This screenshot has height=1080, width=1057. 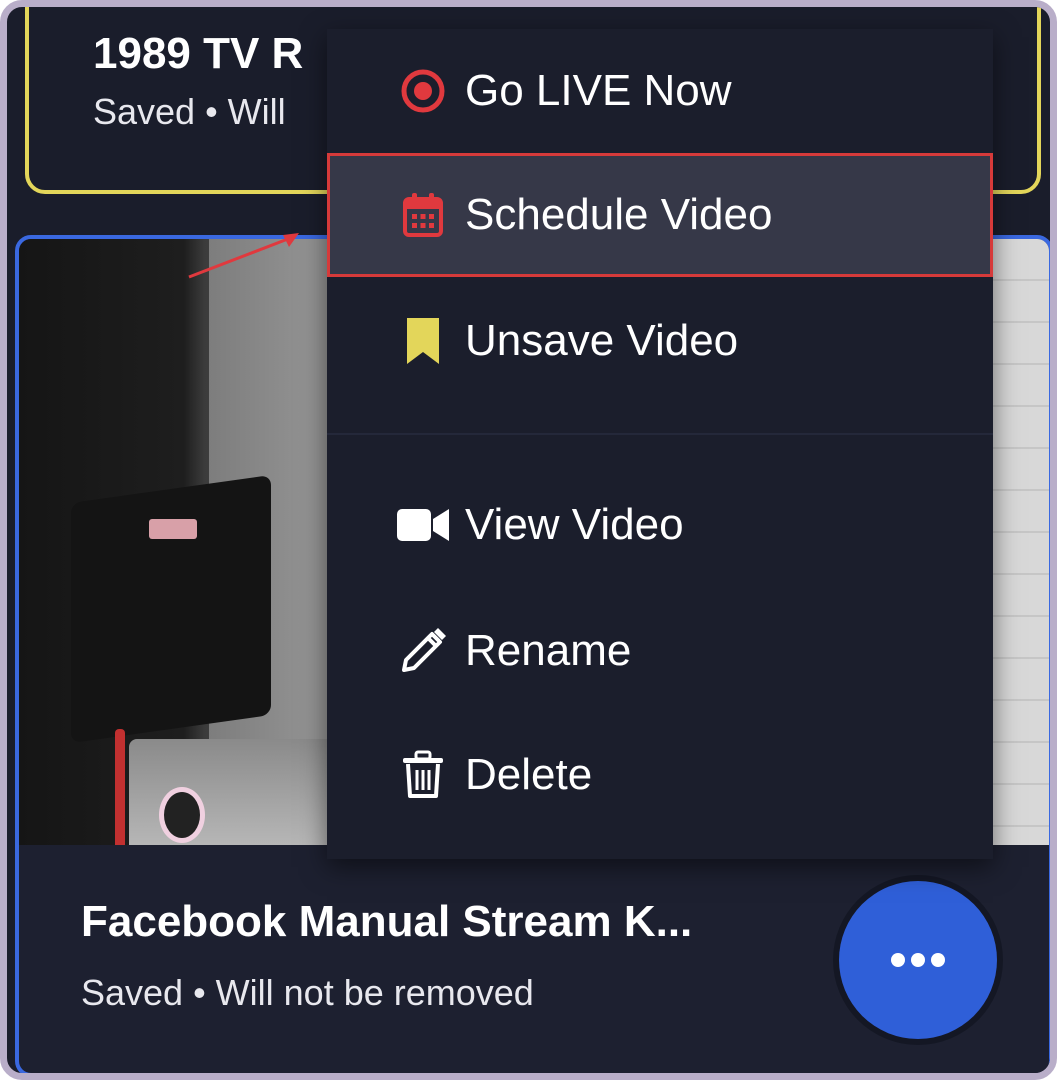 I want to click on annotation-arrow, so click(x=243, y=256).